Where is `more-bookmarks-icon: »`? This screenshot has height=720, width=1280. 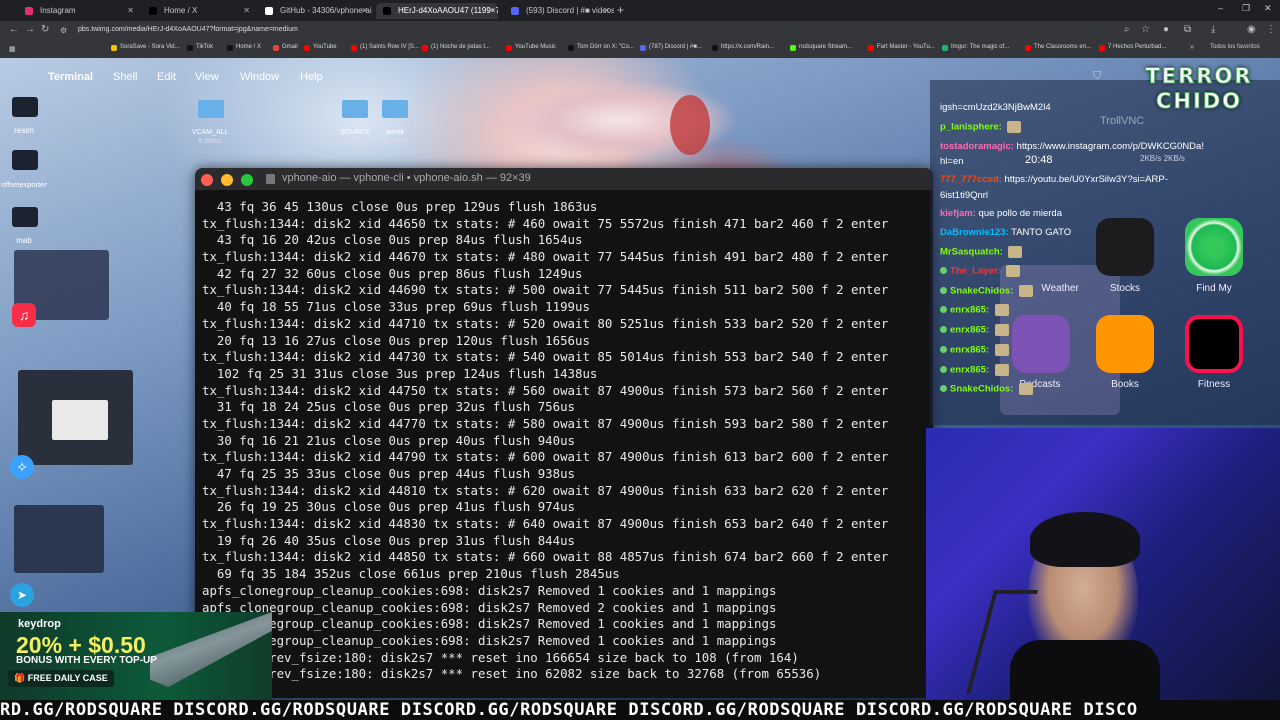 more-bookmarks-icon: » is located at coordinates (1192, 47).